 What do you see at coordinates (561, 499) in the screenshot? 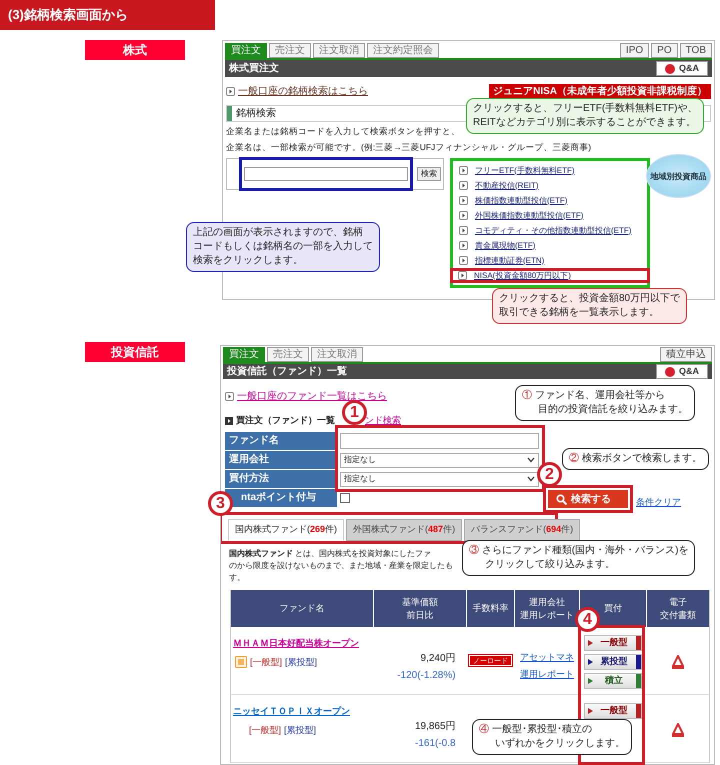
I see `search-icon` at bounding box center [561, 499].